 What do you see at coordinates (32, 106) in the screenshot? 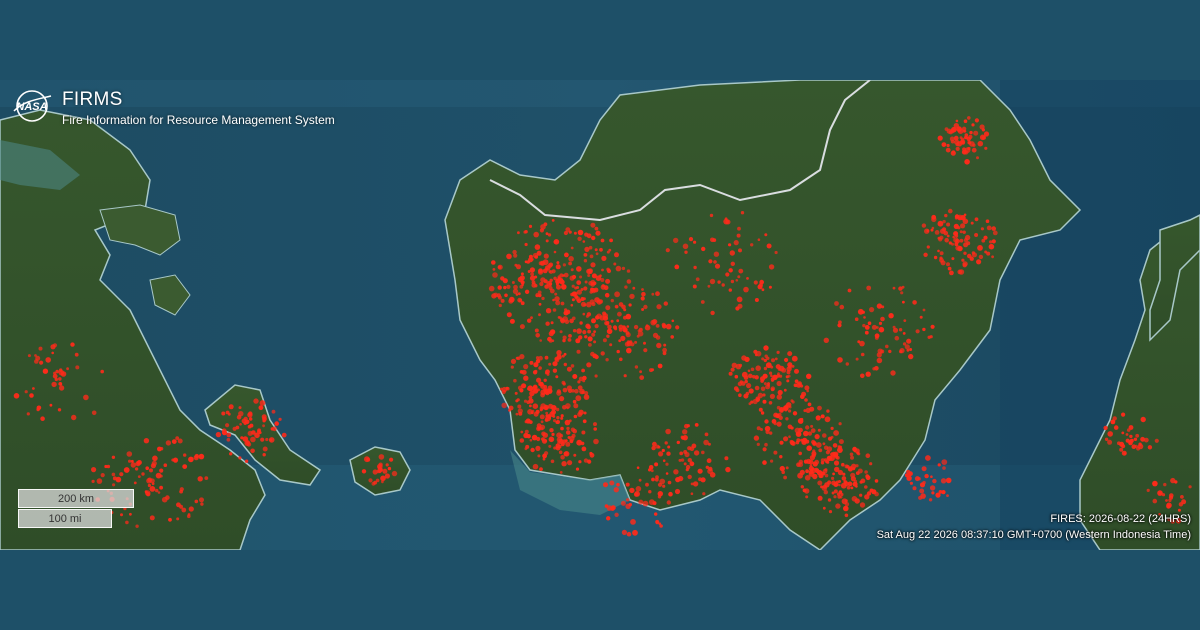
I see `nasa-meatball-icon: NASA` at bounding box center [32, 106].